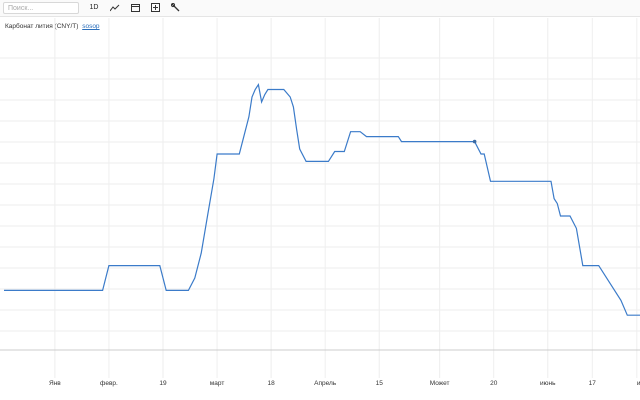  Describe the element at coordinates (272, 383) in the screenshot. I see `x-tick-label: 18` at that location.